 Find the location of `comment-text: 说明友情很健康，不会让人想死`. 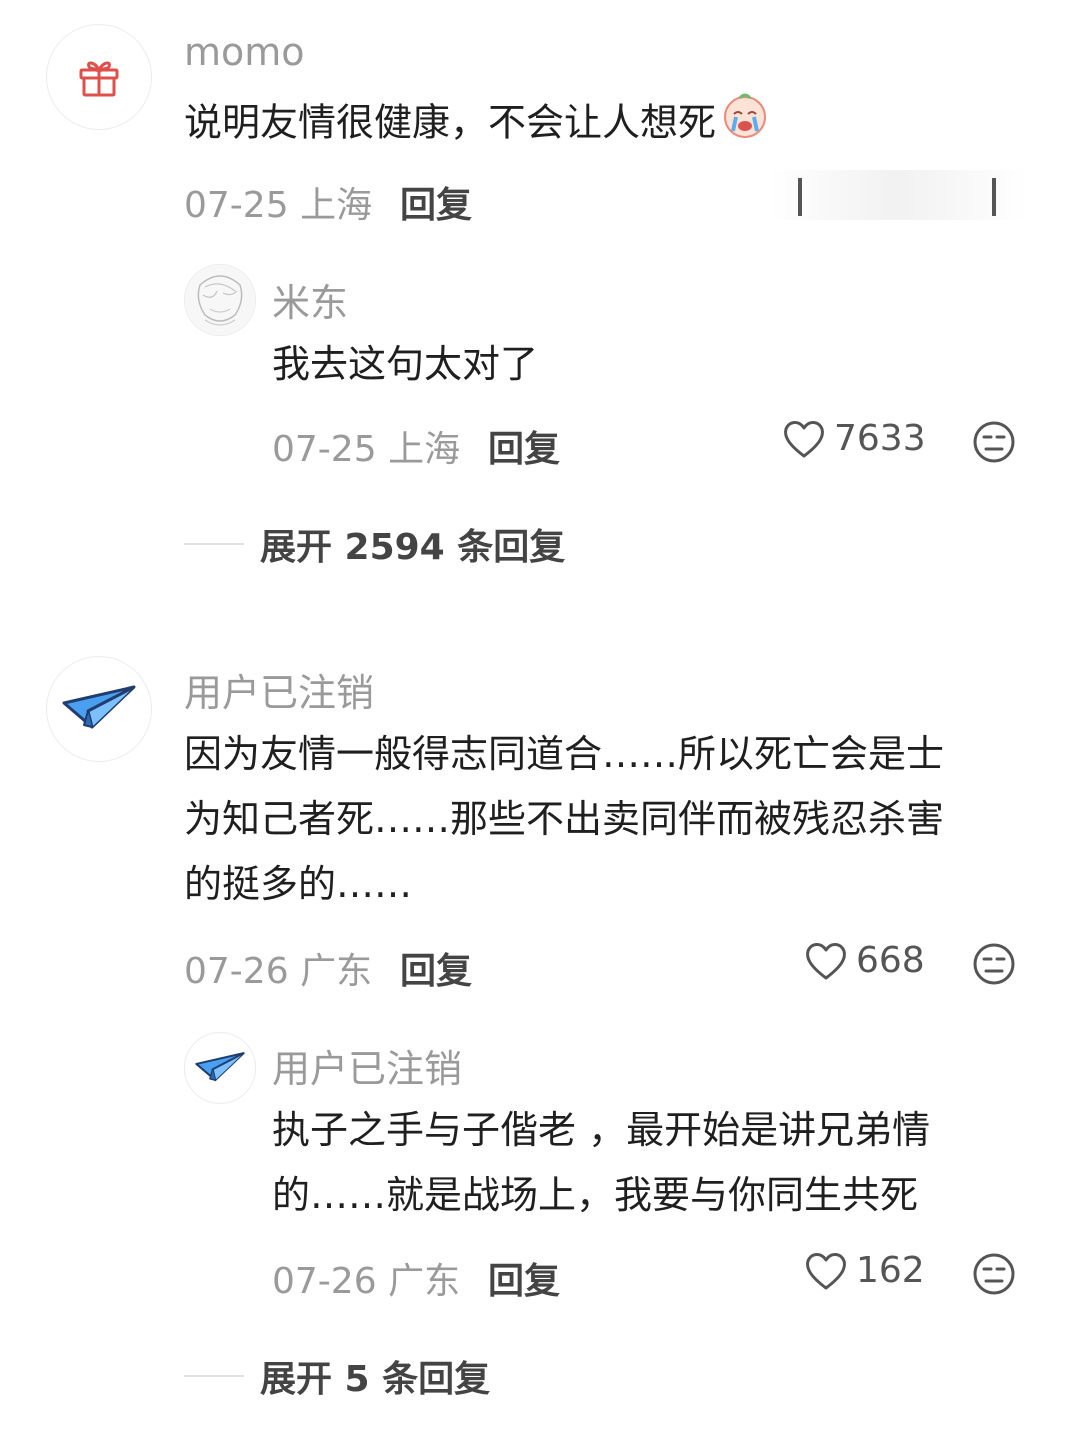

comment-text: 说明友情很健康，不会让人想死 is located at coordinates (477, 125).